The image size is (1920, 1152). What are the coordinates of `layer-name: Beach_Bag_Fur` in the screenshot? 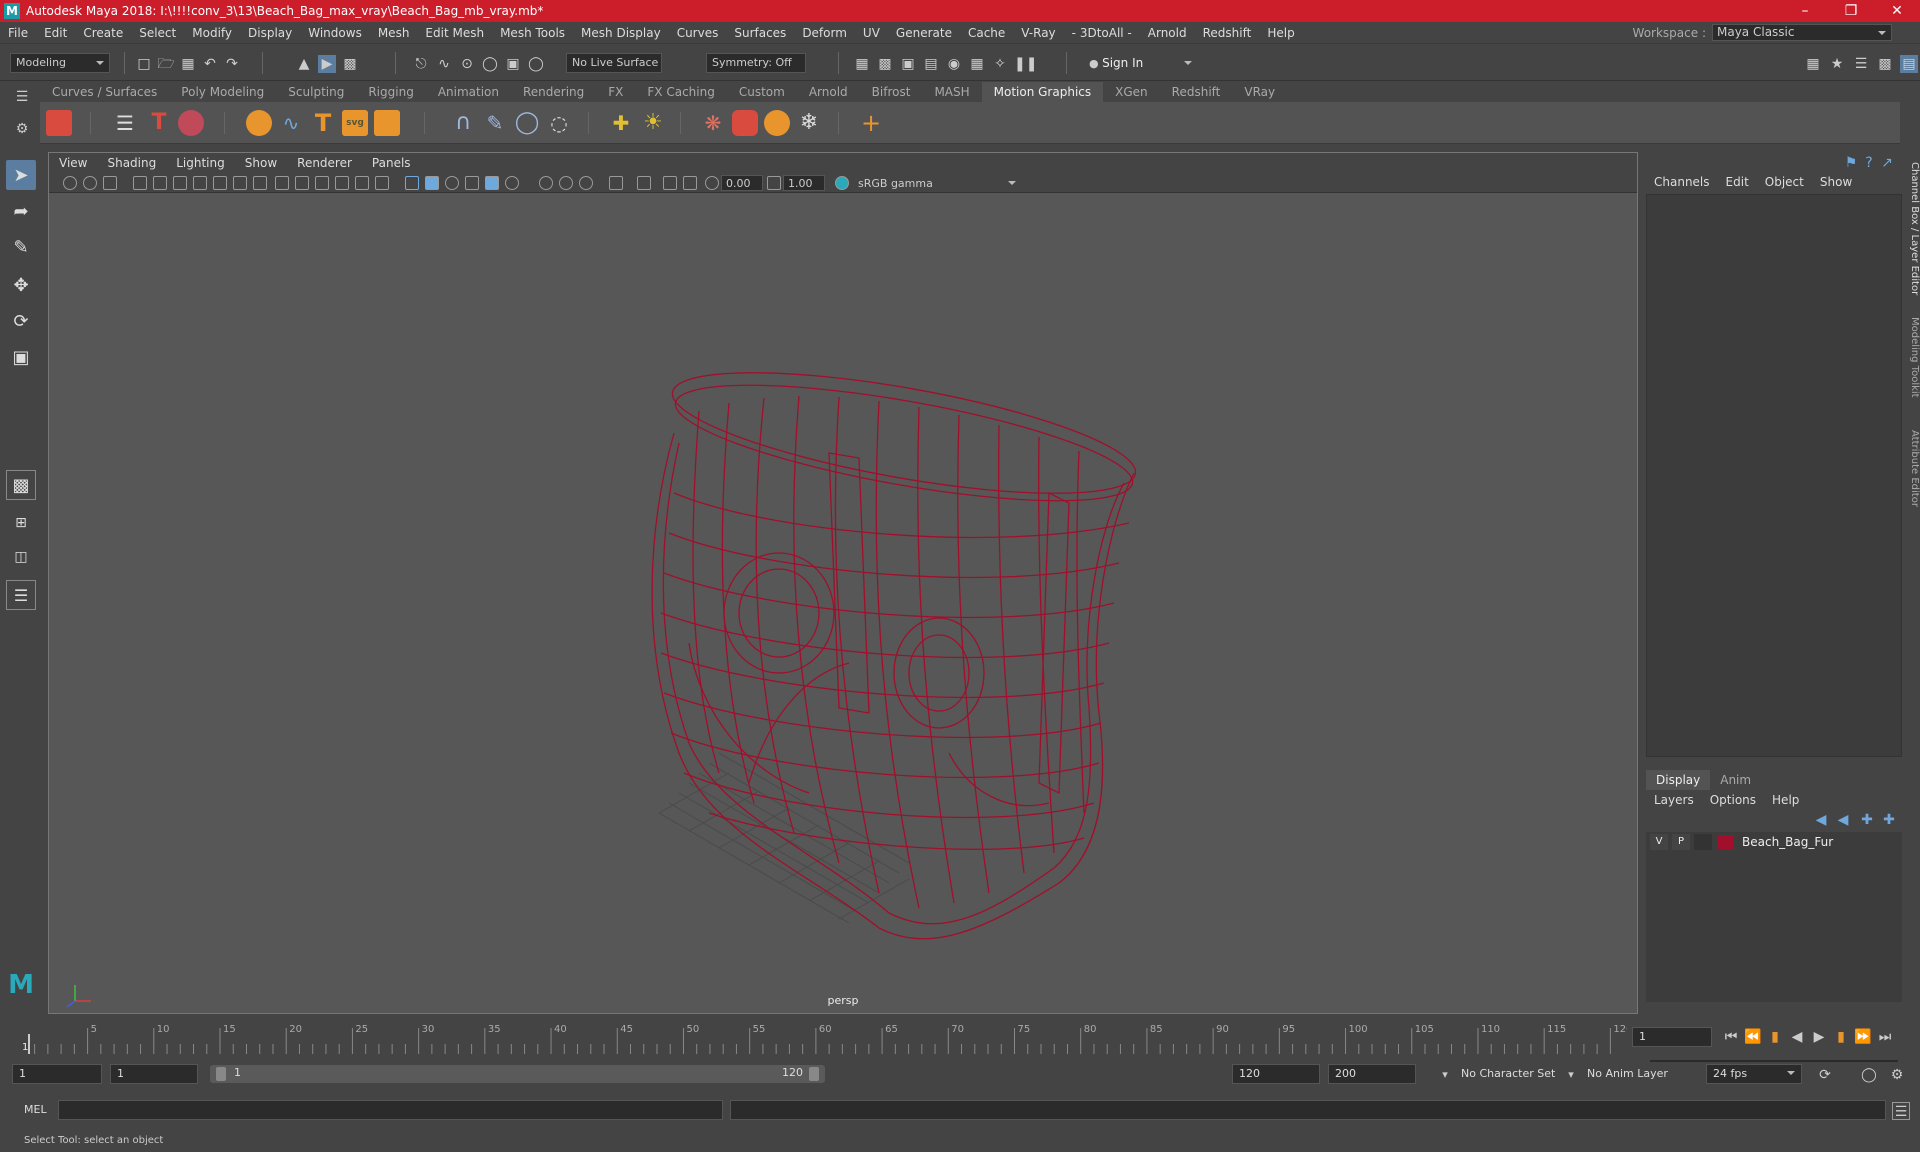 It's located at (1787, 842).